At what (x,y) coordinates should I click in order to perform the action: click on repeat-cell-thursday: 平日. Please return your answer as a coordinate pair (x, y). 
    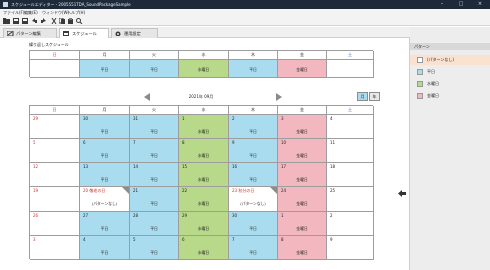
    Looking at the image, I should click on (253, 69).